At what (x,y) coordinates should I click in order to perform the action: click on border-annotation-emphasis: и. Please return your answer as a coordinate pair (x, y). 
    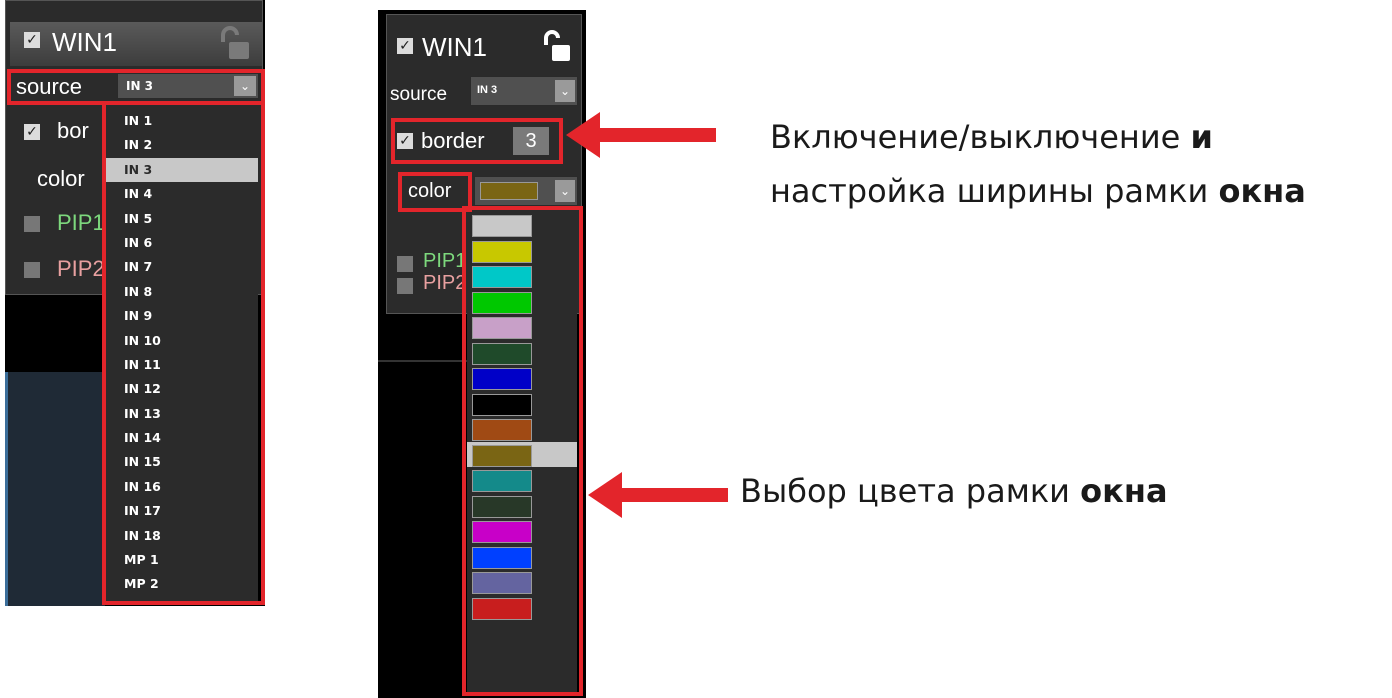
    Looking at the image, I should click on (1201, 137).